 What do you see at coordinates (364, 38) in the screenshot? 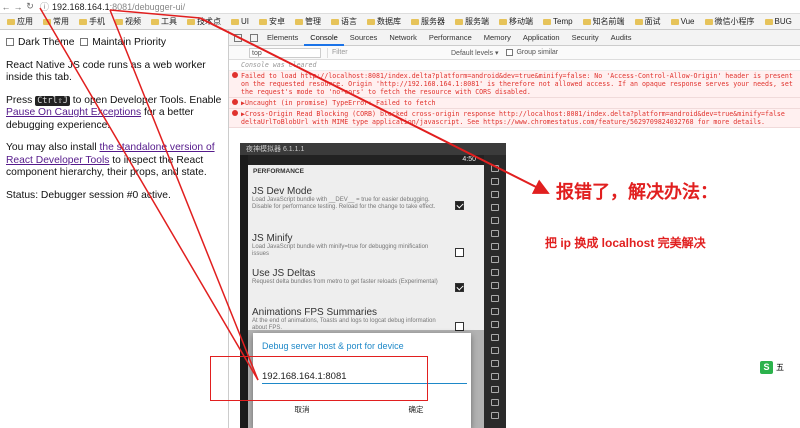
I see `tab-sources: Sources` at bounding box center [364, 38].